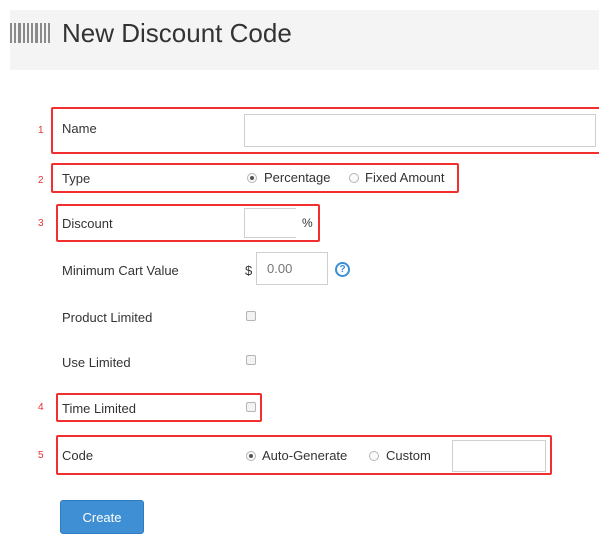 The height and width of the screenshot is (534, 599). I want to click on type-percentage-label: Percentage, so click(297, 177).